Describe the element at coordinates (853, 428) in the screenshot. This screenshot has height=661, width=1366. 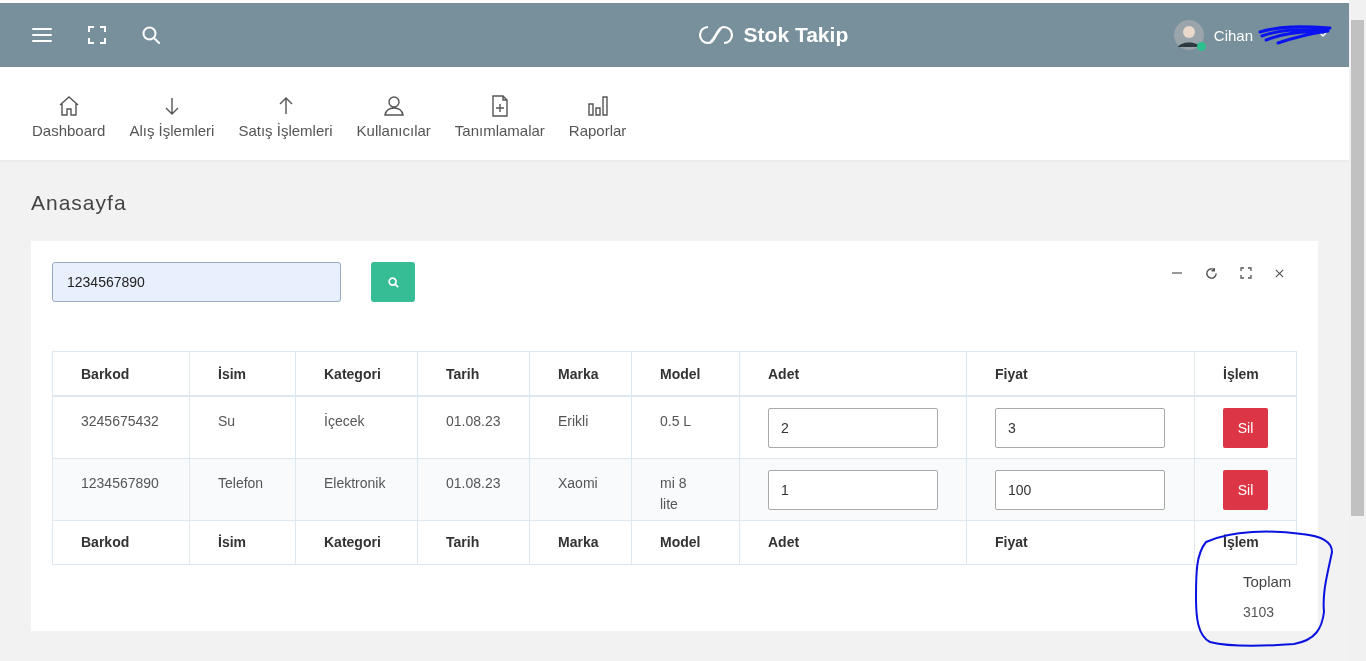
I see `quantity-field: 2` at that location.